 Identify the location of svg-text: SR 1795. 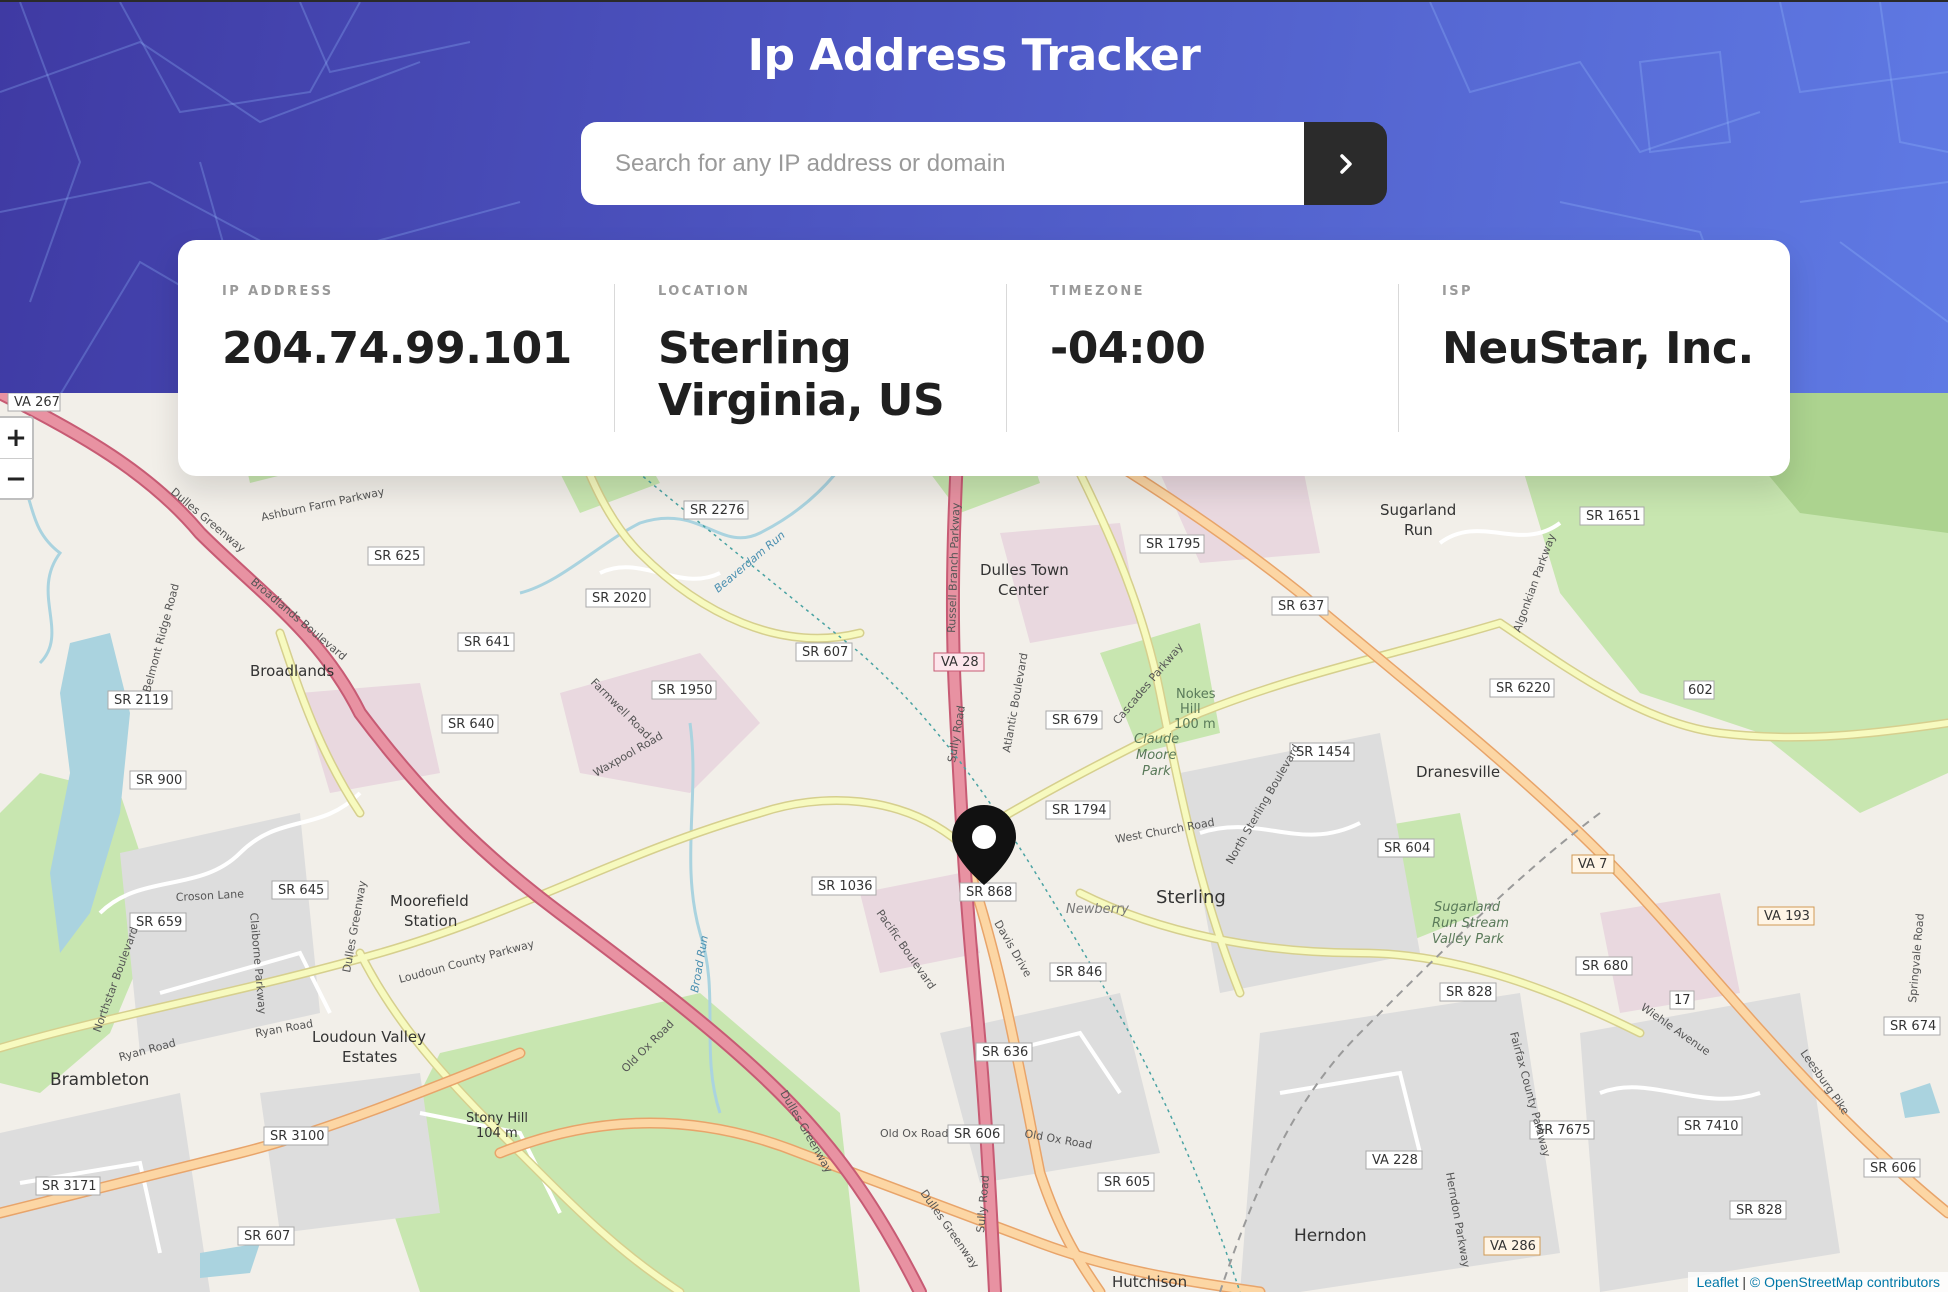
(1173, 544).